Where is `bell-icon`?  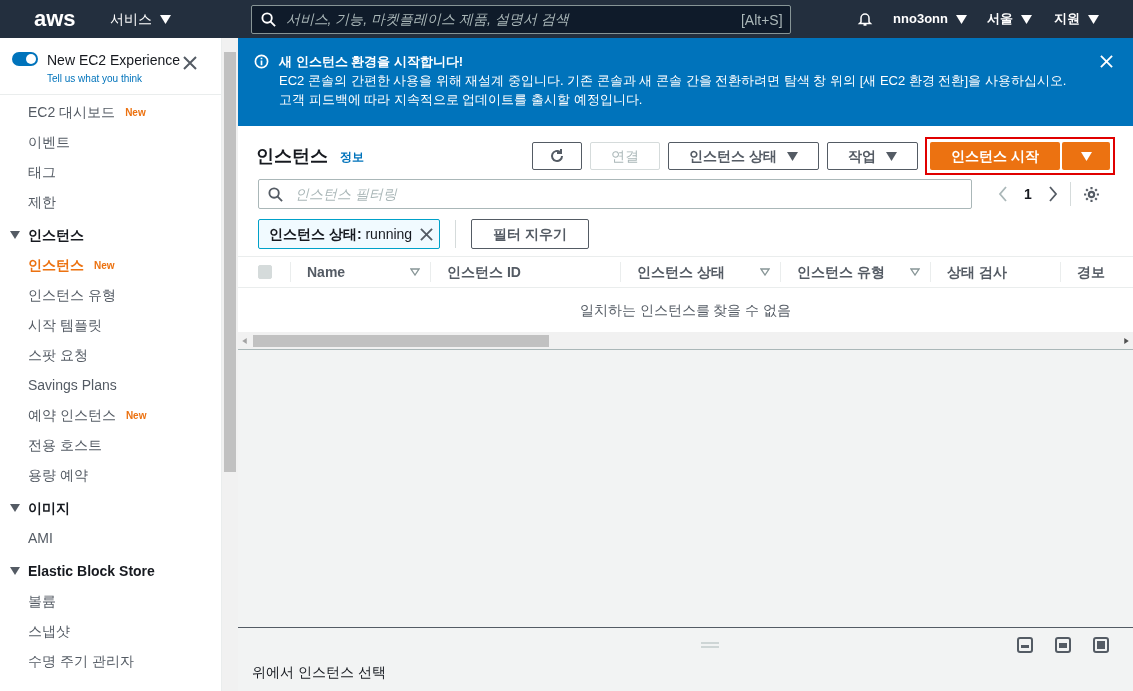
bell-icon is located at coordinates (865, 19).